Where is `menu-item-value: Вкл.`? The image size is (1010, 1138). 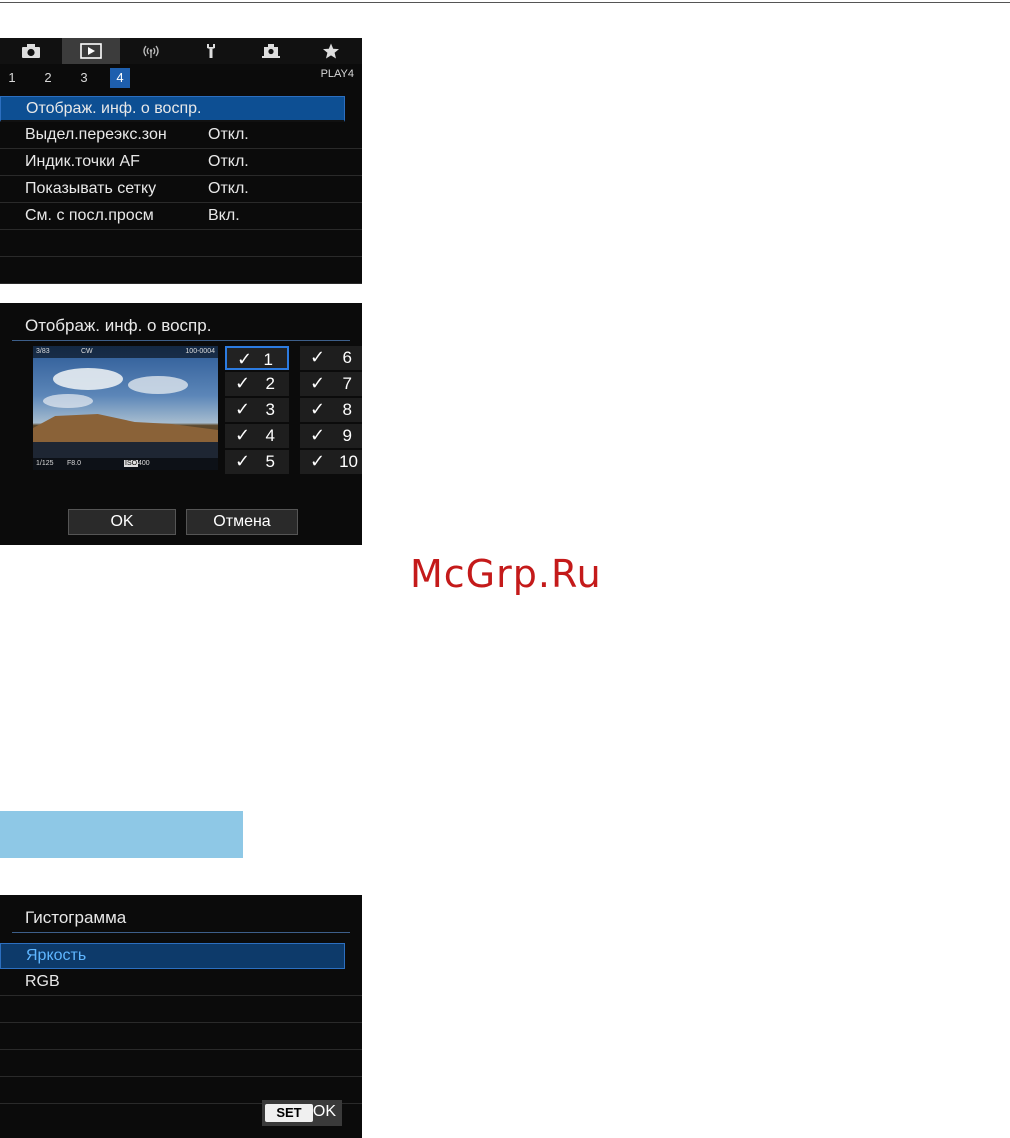 menu-item-value: Вкл. is located at coordinates (224, 215).